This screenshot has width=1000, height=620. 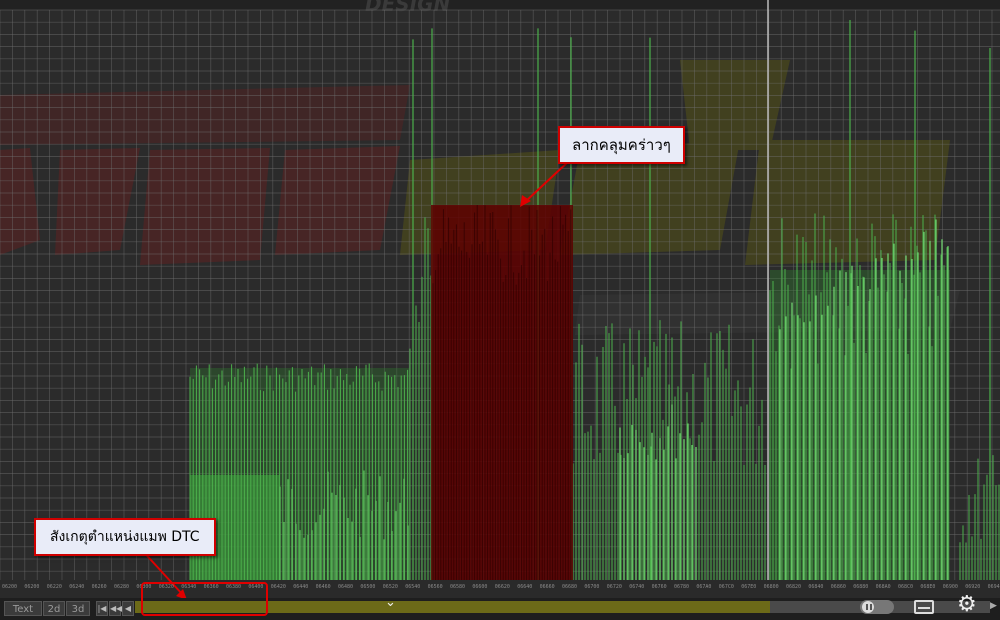 I want to click on 3d-view-button: 3d, so click(x=78, y=608).